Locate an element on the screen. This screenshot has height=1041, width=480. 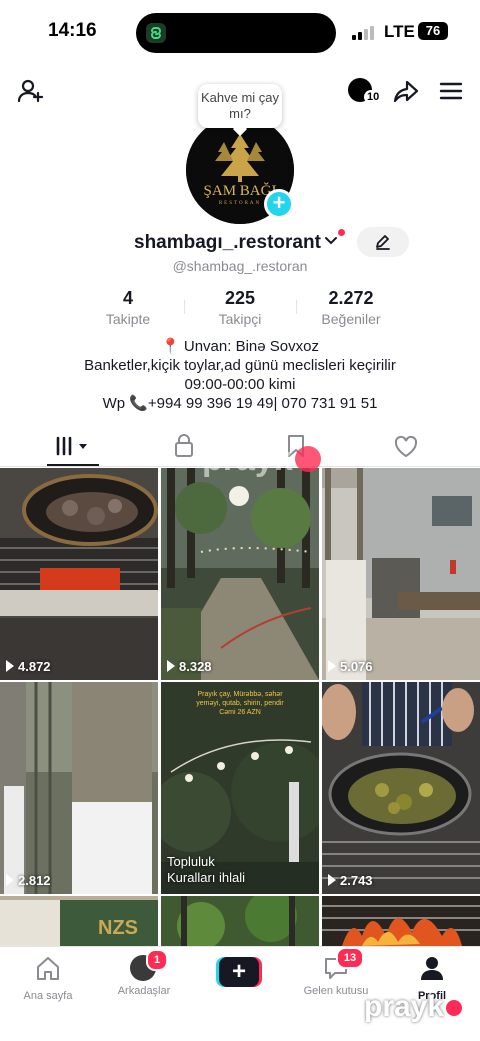
videos-tab is located at coordinates (74, 446).